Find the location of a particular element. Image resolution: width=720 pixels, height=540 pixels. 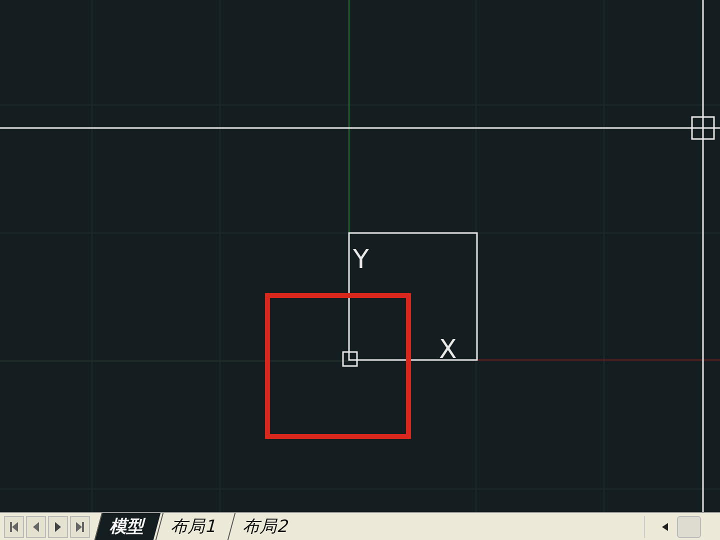

y-axis-label: Y is located at coordinates (361, 260).